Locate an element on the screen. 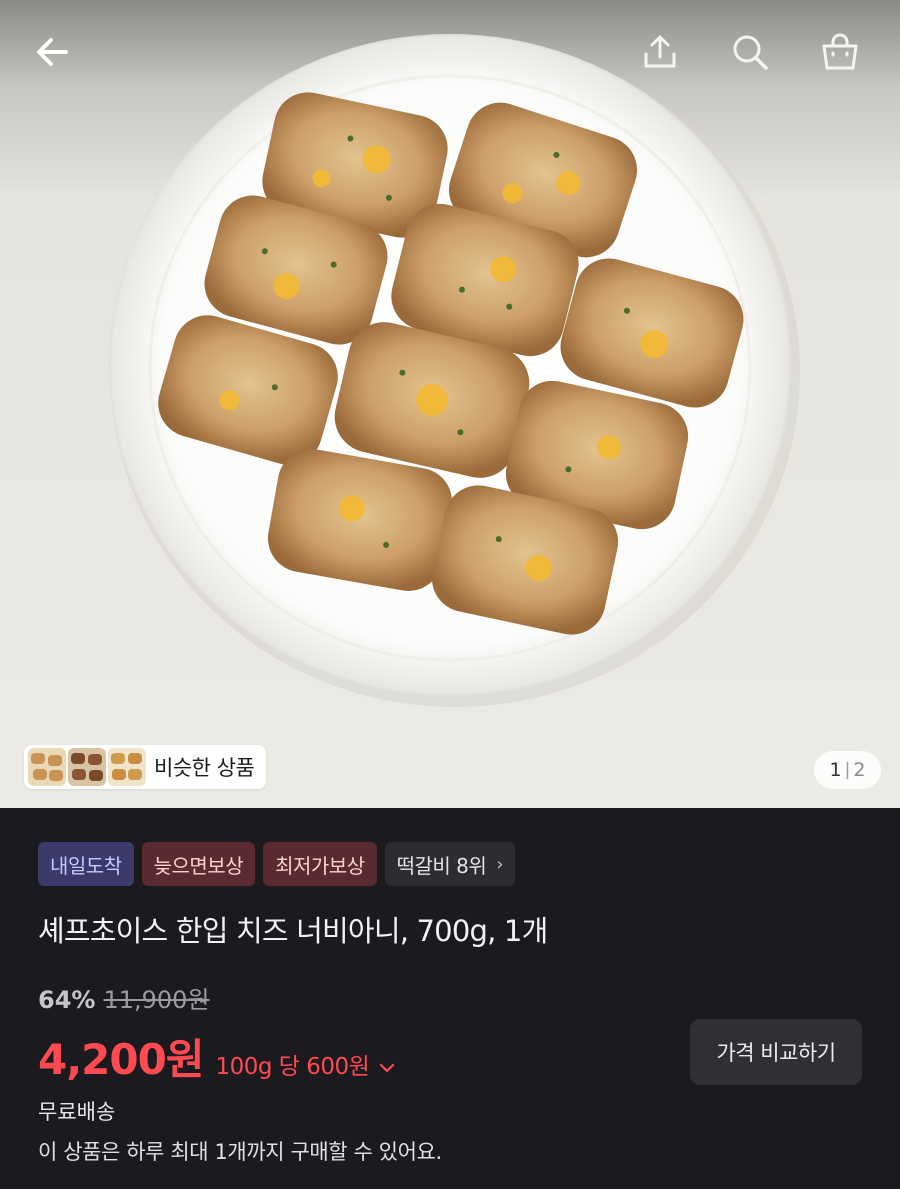 The width and height of the screenshot is (900, 1189). badge-row: 내일도착 늦으면보상 최저가보상 떡갈비 8위 › is located at coordinates (276, 864).